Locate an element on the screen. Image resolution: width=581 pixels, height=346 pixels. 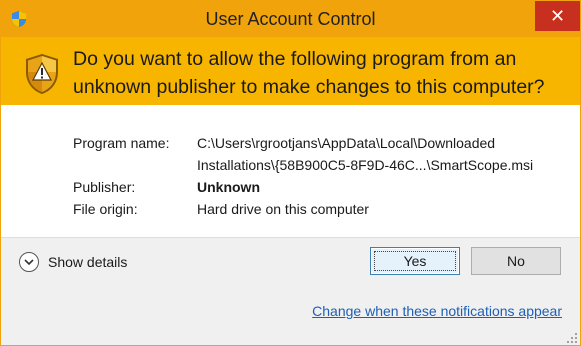
no-button-label: No is located at coordinates (516, 261).